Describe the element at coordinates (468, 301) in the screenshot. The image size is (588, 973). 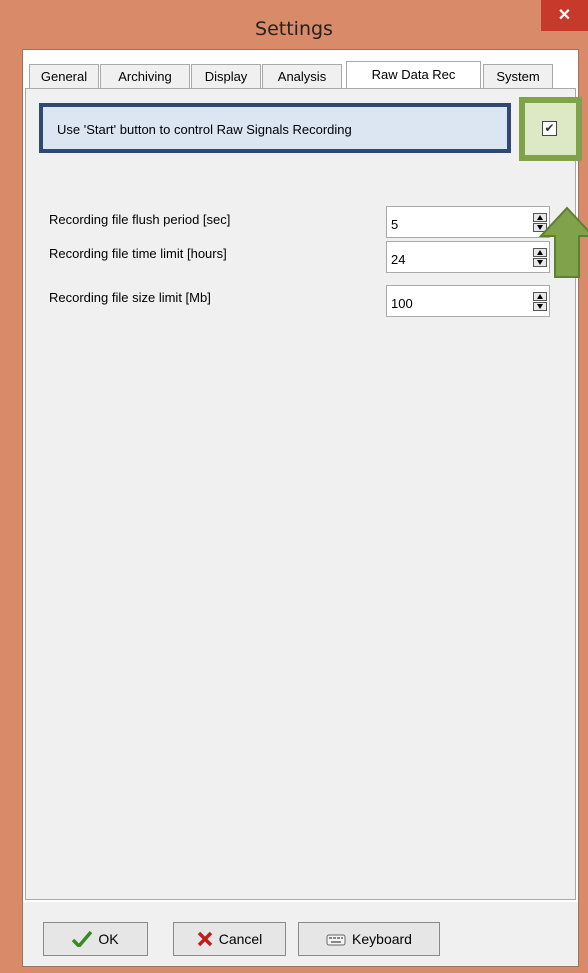
I see `size-limit-spinner: 100` at that location.